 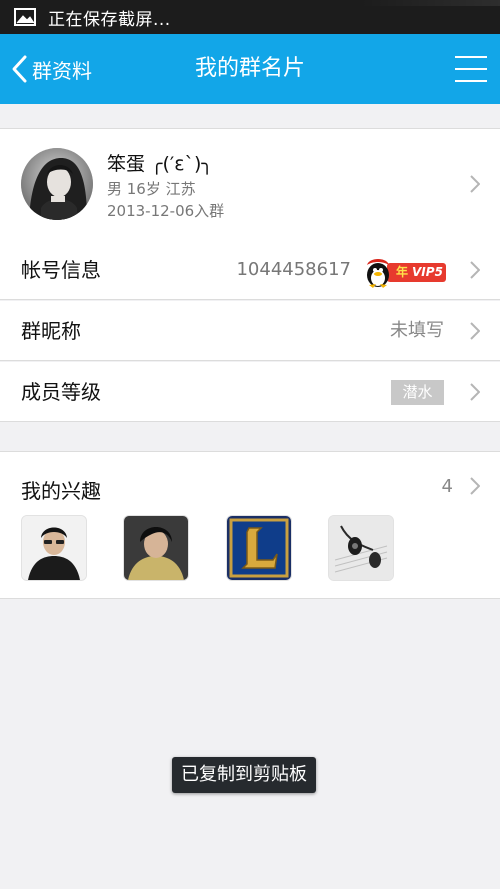 I want to click on penguin-icon, so click(x=378, y=273).